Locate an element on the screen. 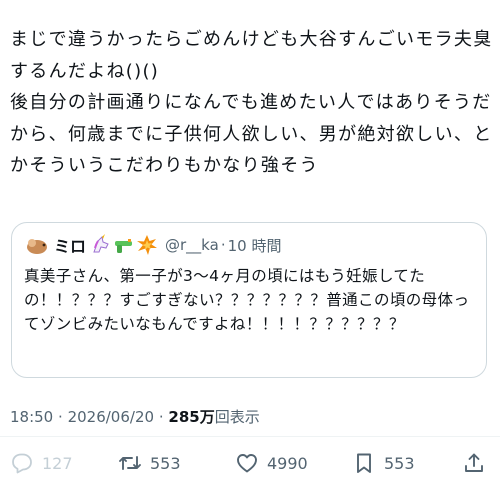 This screenshot has width=500, height=485. reply-icon is located at coordinates (22, 463).